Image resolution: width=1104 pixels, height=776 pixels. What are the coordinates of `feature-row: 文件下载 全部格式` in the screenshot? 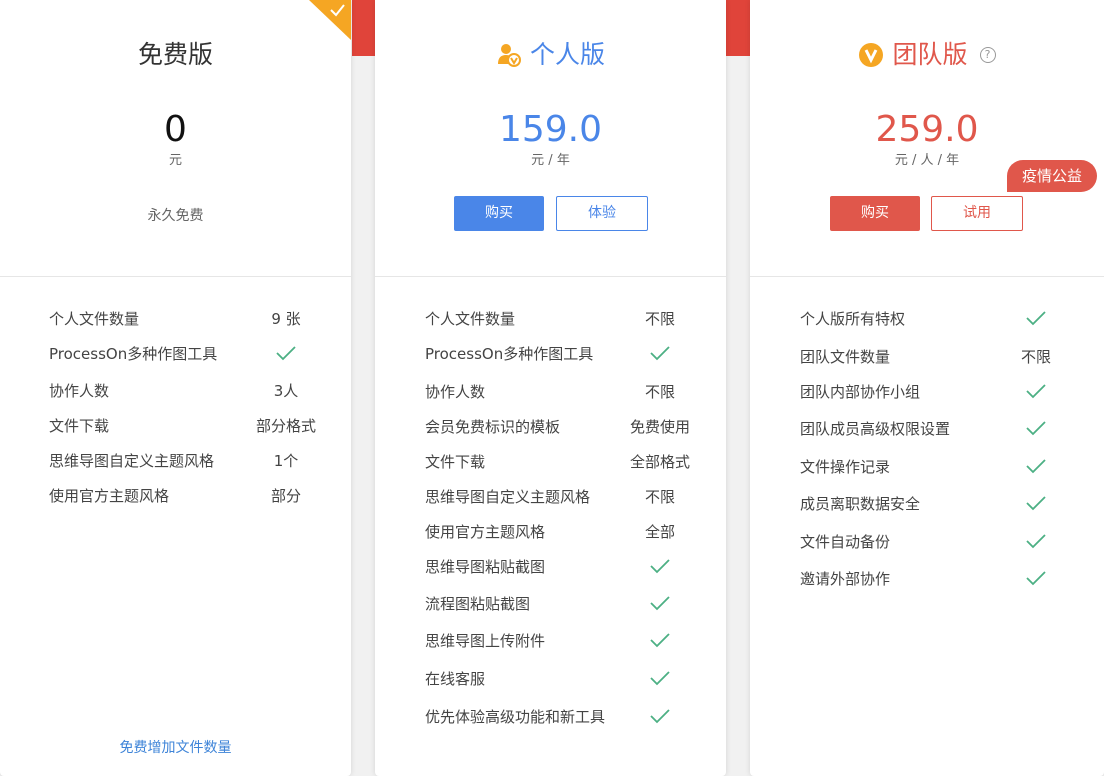 It's located at (550, 462).